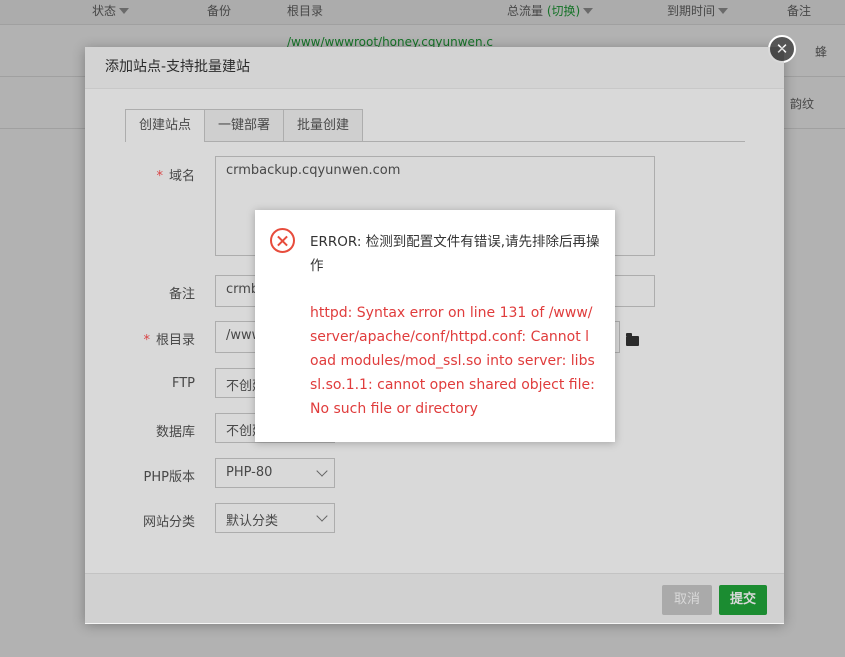 This screenshot has height=657, width=845. Describe the element at coordinates (282, 240) in the screenshot. I see `error-icon` at that location.